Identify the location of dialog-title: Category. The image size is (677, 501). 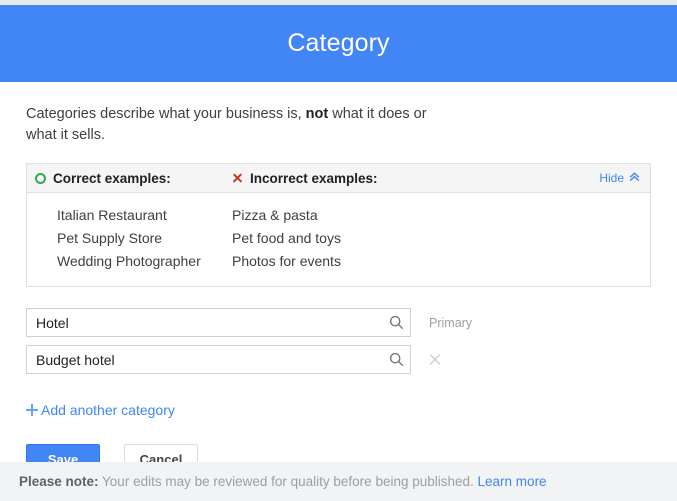
(338, 43).